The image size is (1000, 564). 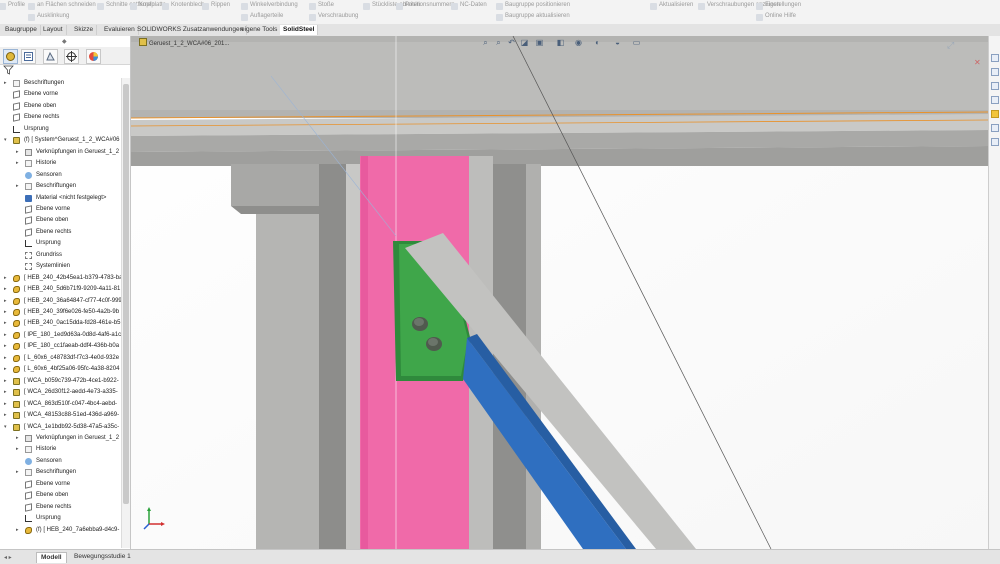 What do you see at coordinates (60, 70) in the screenshot?
I see `tree-filter` at bounding box center [60, 70].